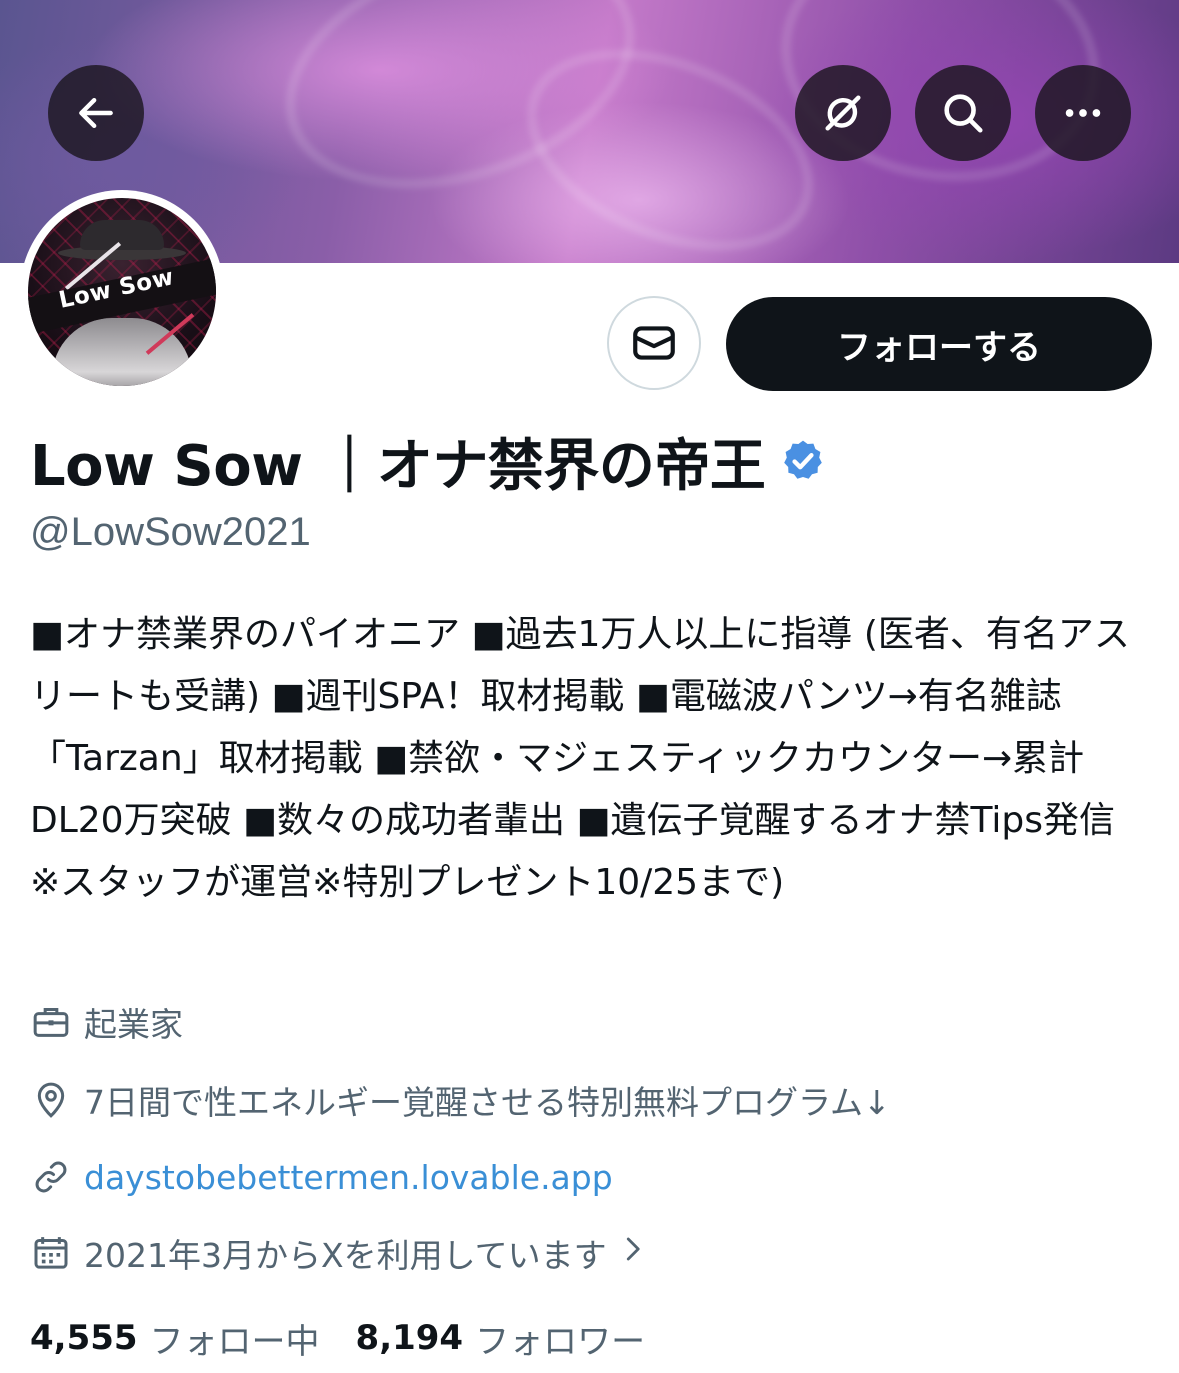 The height and width of the screenshot is (1373, 1179). I want to click on avatar: Low Sow, so click(122, 292).